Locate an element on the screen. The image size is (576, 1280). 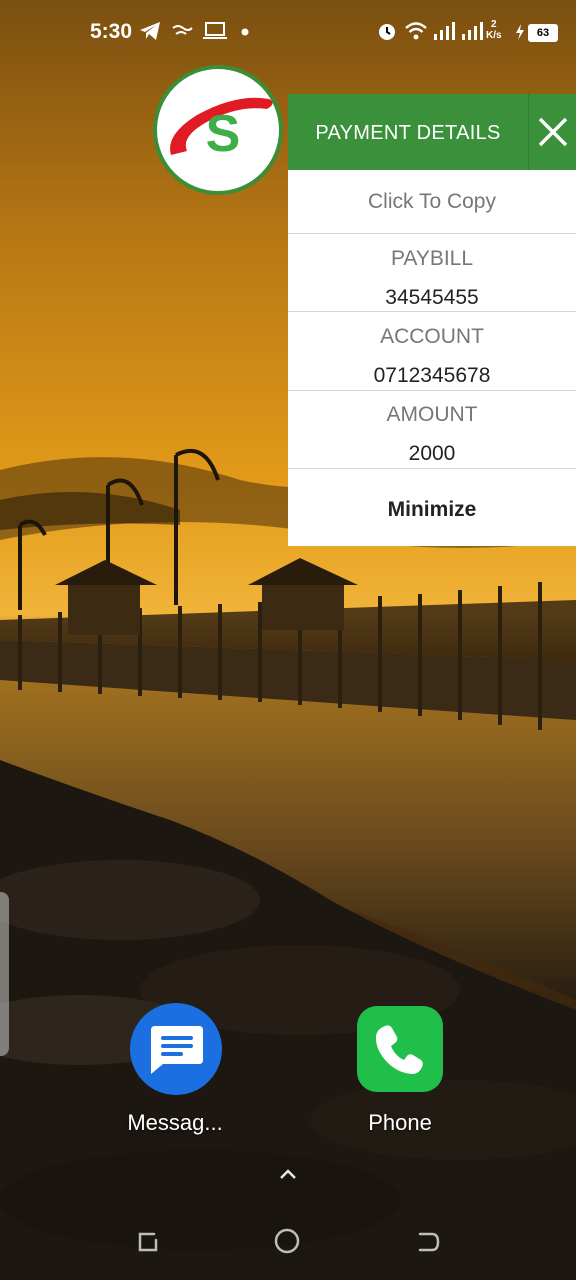
app-logo-bubble: S is located at coordinates (218, 130).